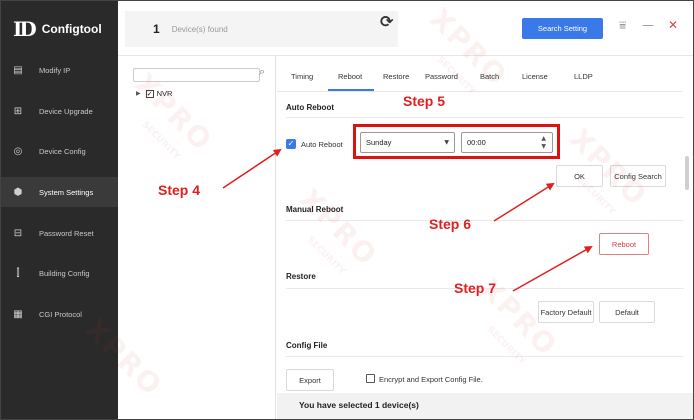 The width and height of the screenshot is (694, 420). What do you see at coordinates (627, 312) in the screenshot?
I see `default-button: Default` at bounding box center [627, 312].